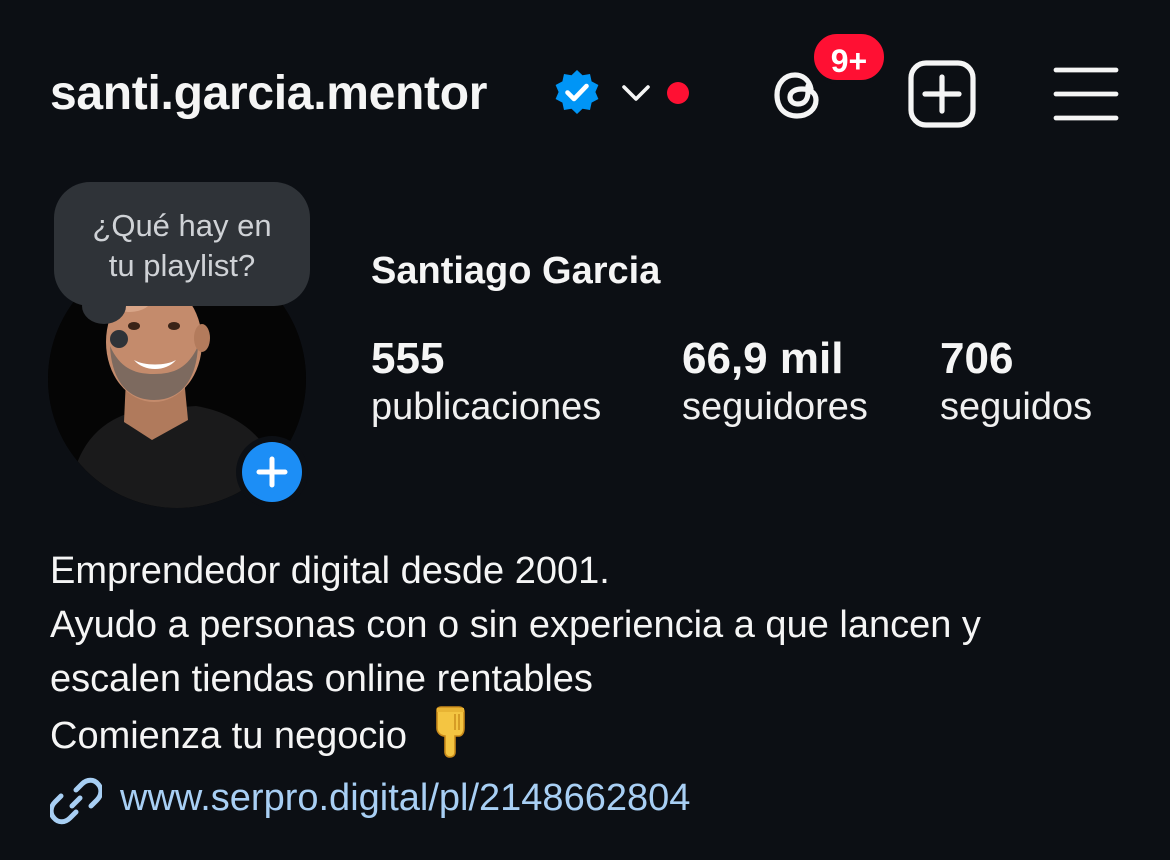 This screenshot has height=860, width=1170. I want to click on link-icon, so click(76, 801).